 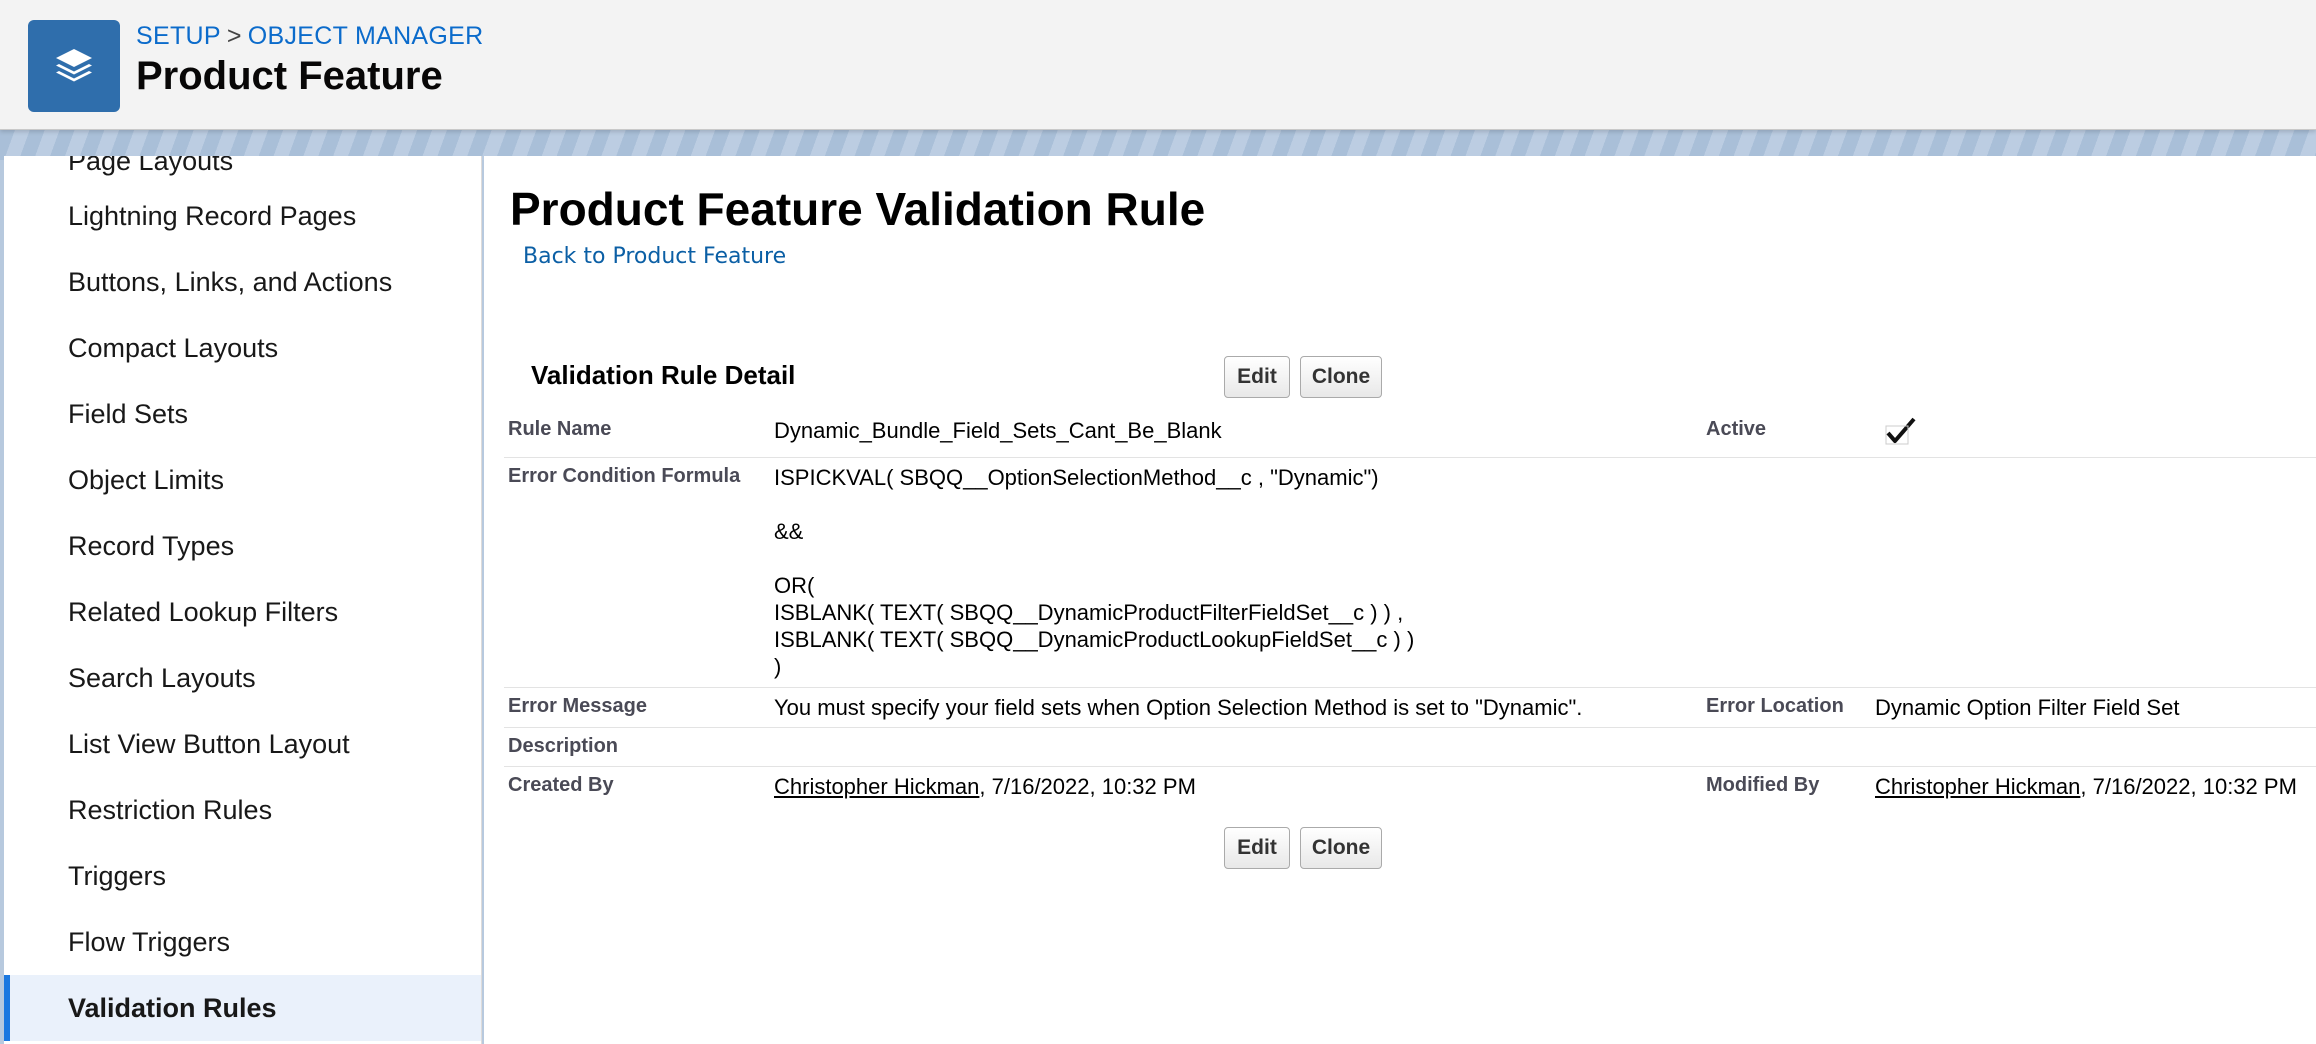 I want to click on breadcrumb: SETUP > OBJECT MANAGER, so click(x=309, y=36).